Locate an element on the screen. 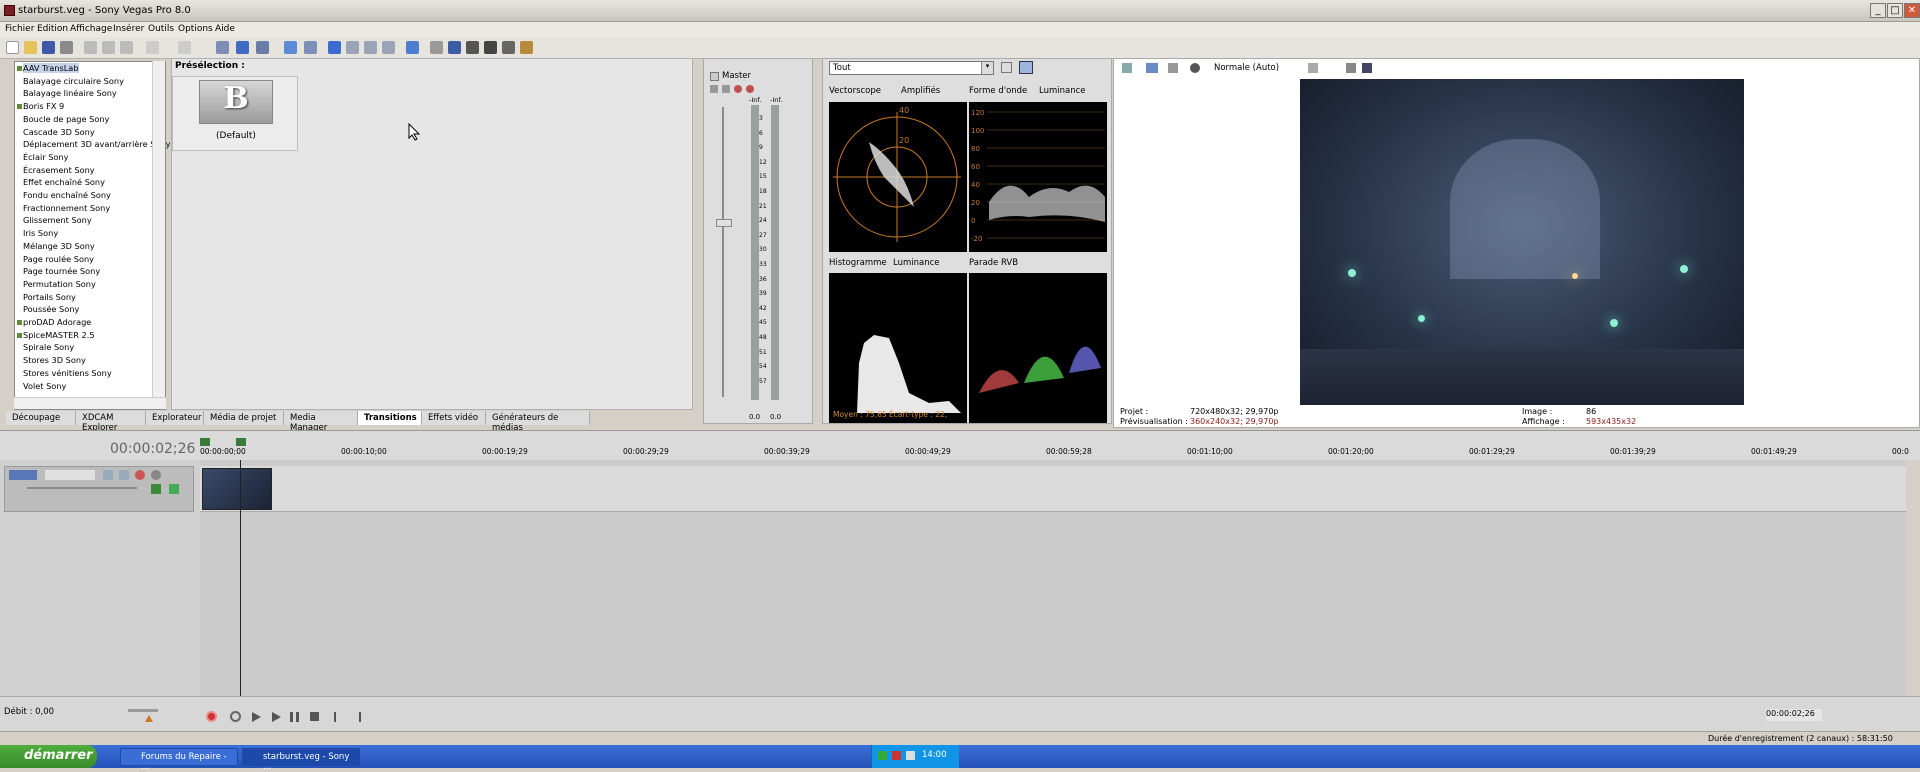 The height and width of the screenshot is (772, 1920). transition-list-item: Balayage circulaire Sony is located at coordinates (73, 81).